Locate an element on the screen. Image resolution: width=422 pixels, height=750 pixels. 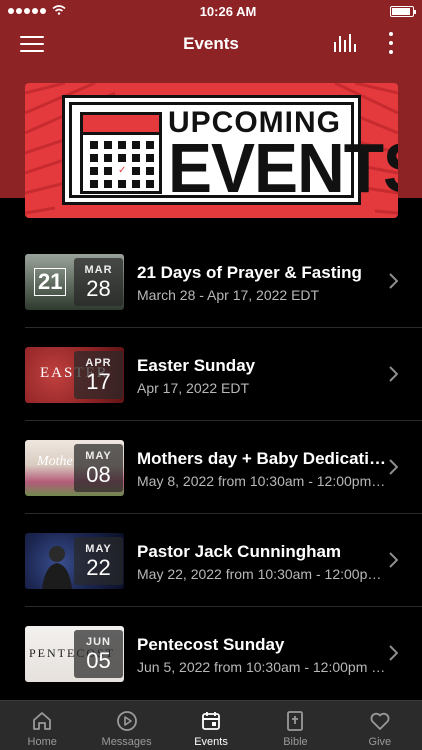
tab-label: Bible is located at coordinates (295, 742).